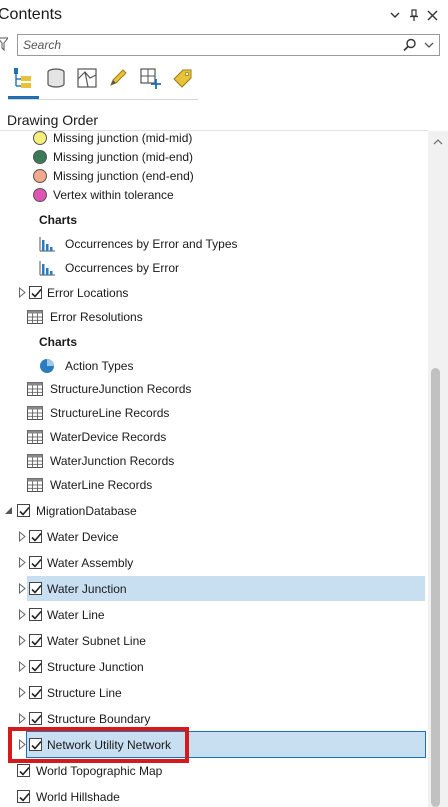 Image resolution: width=448 pixels, height=807 pixels. Describe the element at coordinates (23, 78) in the screenshot. I see `list-by-drawing-order-icon` at that location.